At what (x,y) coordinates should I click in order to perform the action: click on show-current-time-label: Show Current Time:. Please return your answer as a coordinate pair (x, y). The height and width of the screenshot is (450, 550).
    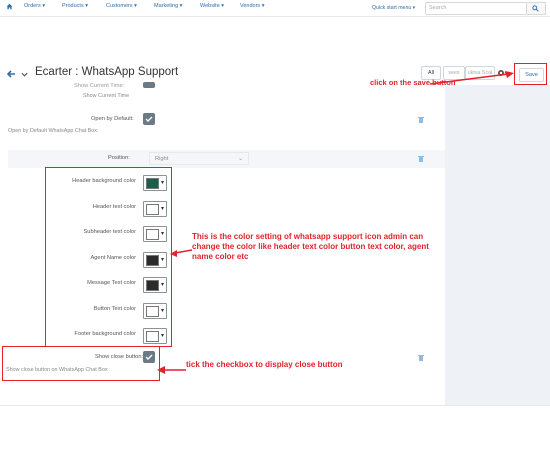
    Looking at the image, I should click on (99, 86).